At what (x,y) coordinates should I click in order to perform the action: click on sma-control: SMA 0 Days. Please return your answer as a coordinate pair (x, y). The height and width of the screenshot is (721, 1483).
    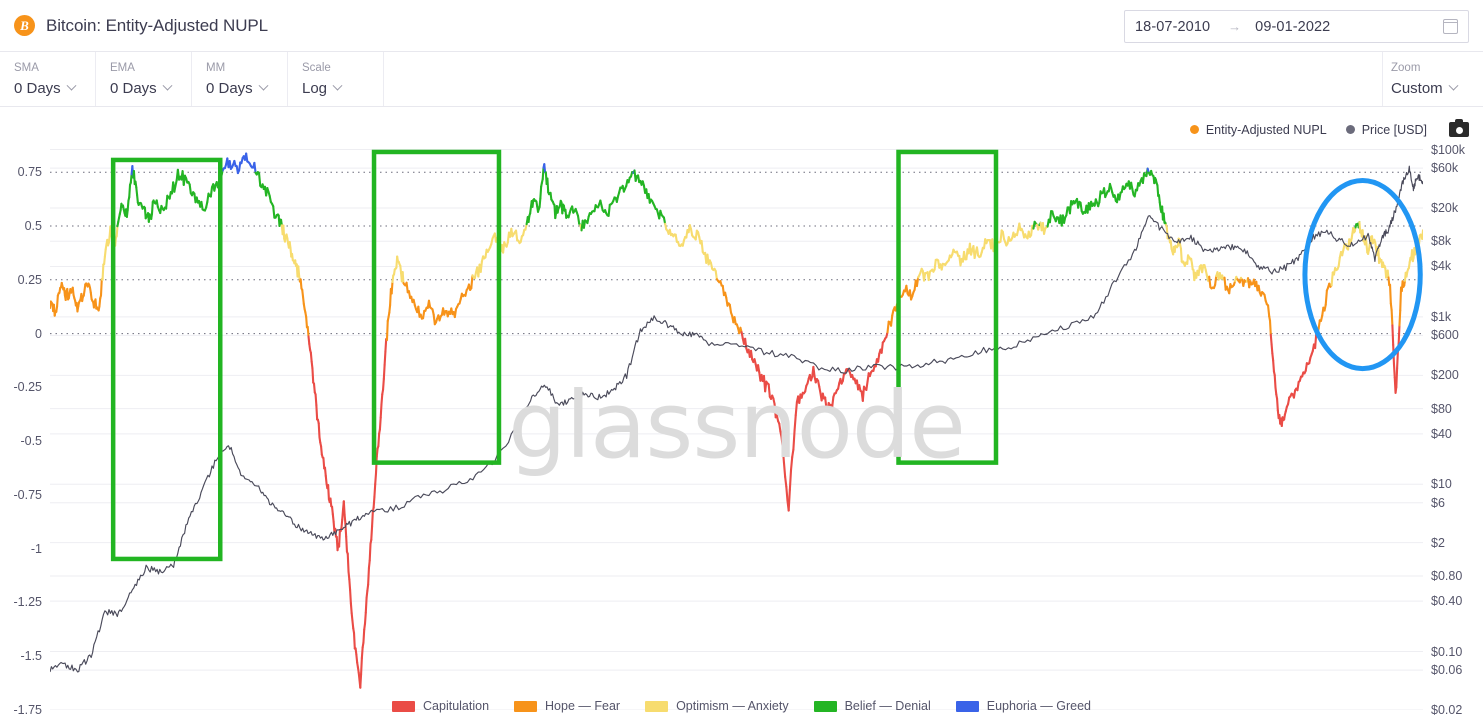
    Looking at the image, I should click on (48, 79).